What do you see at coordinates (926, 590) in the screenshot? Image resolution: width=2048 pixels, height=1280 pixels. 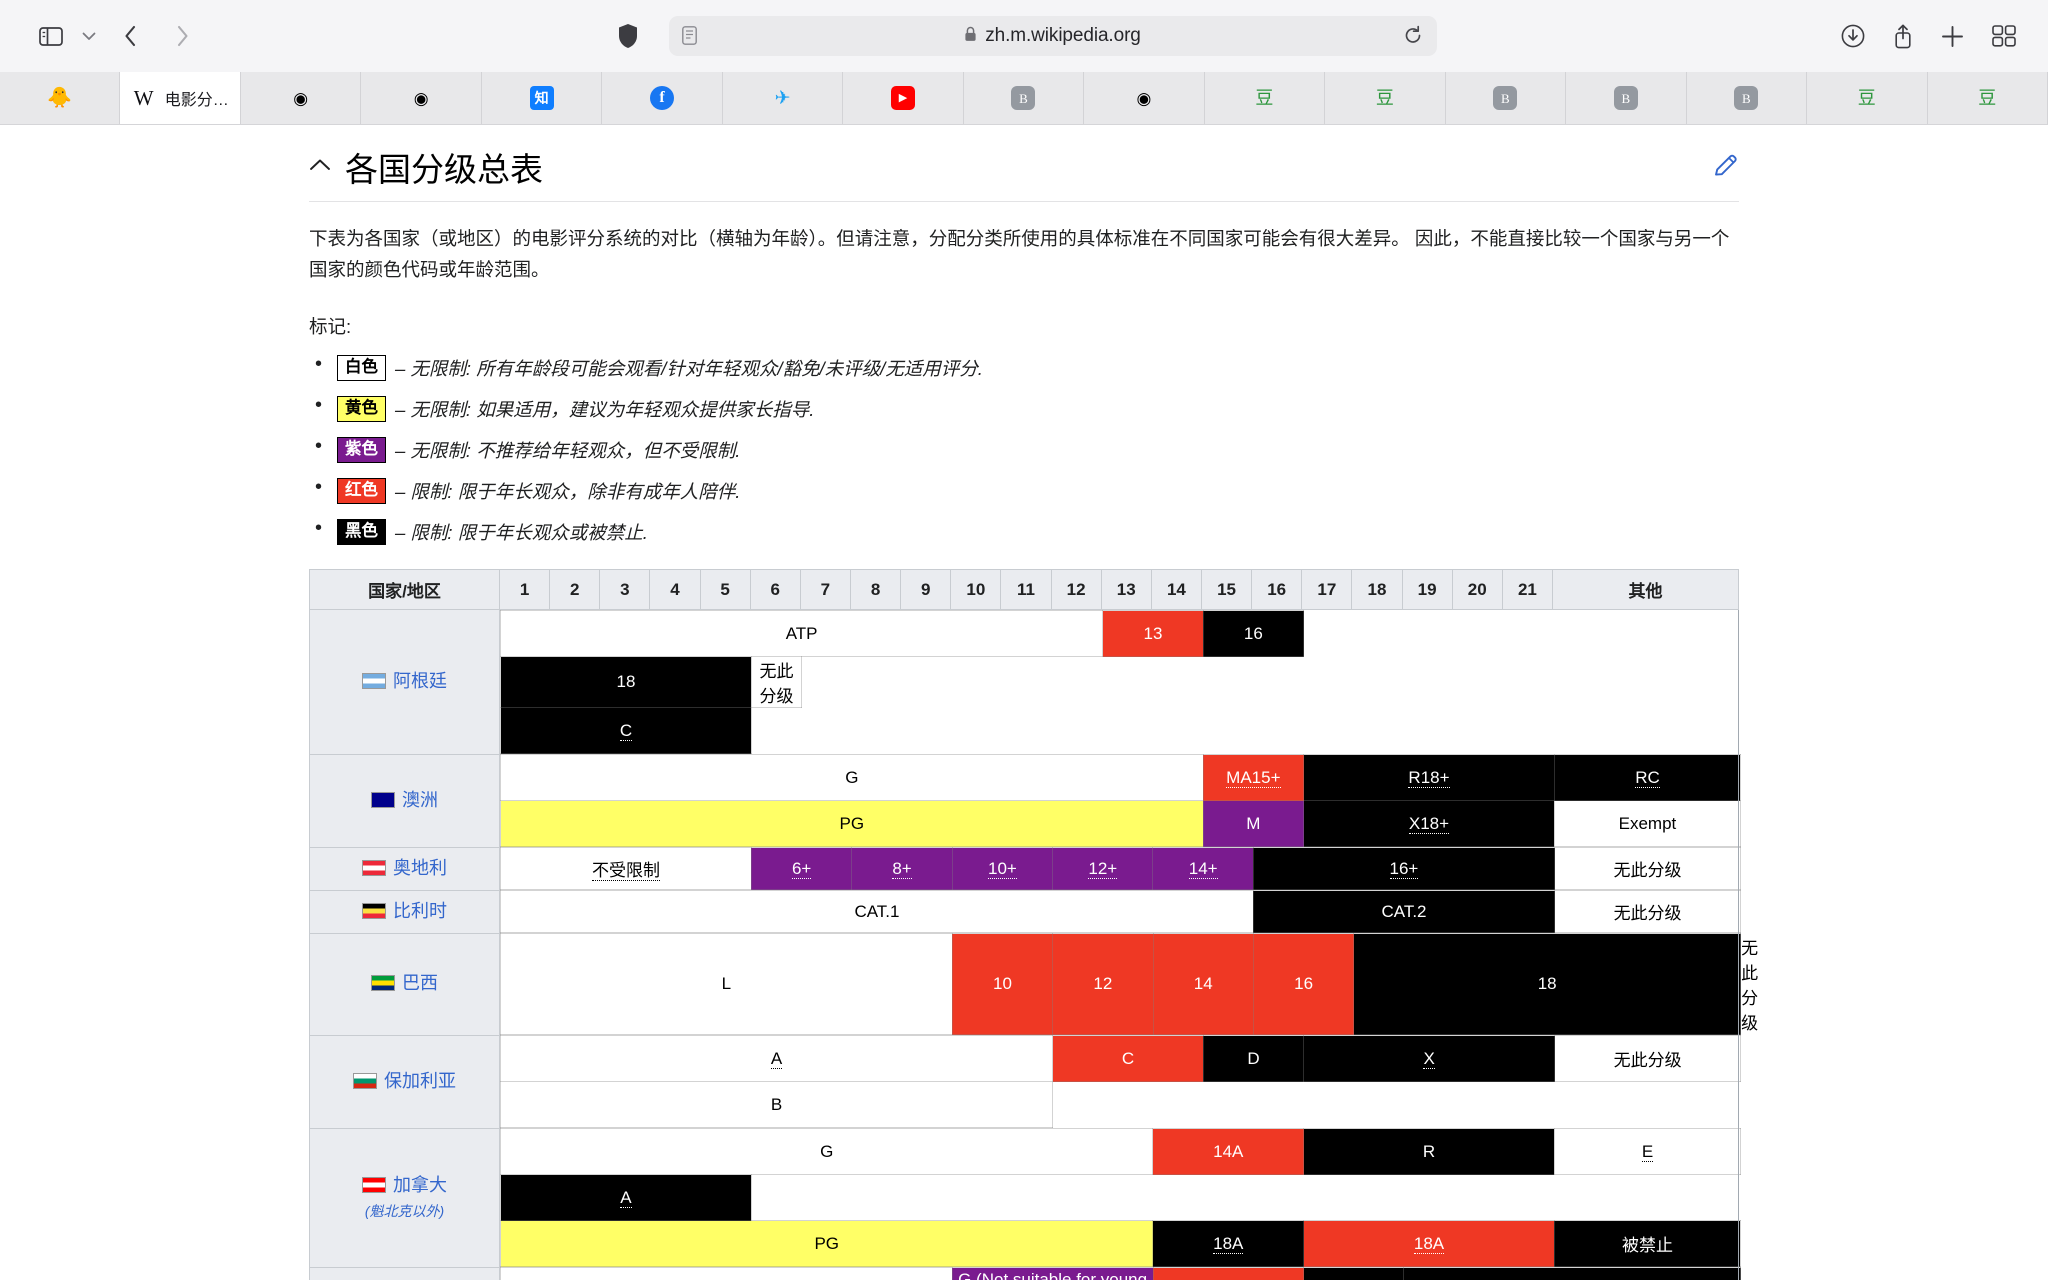 I see `header-age-9: 9` at bounding box center [926, 590].